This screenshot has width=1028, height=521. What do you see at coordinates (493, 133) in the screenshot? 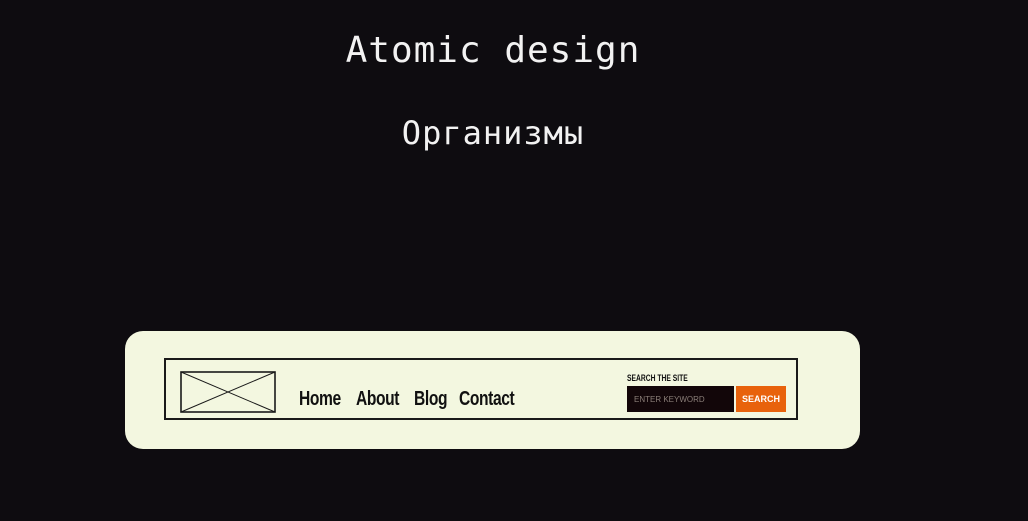
I see `slide-subtitle: Организмы` at bounding box center [493, 133].